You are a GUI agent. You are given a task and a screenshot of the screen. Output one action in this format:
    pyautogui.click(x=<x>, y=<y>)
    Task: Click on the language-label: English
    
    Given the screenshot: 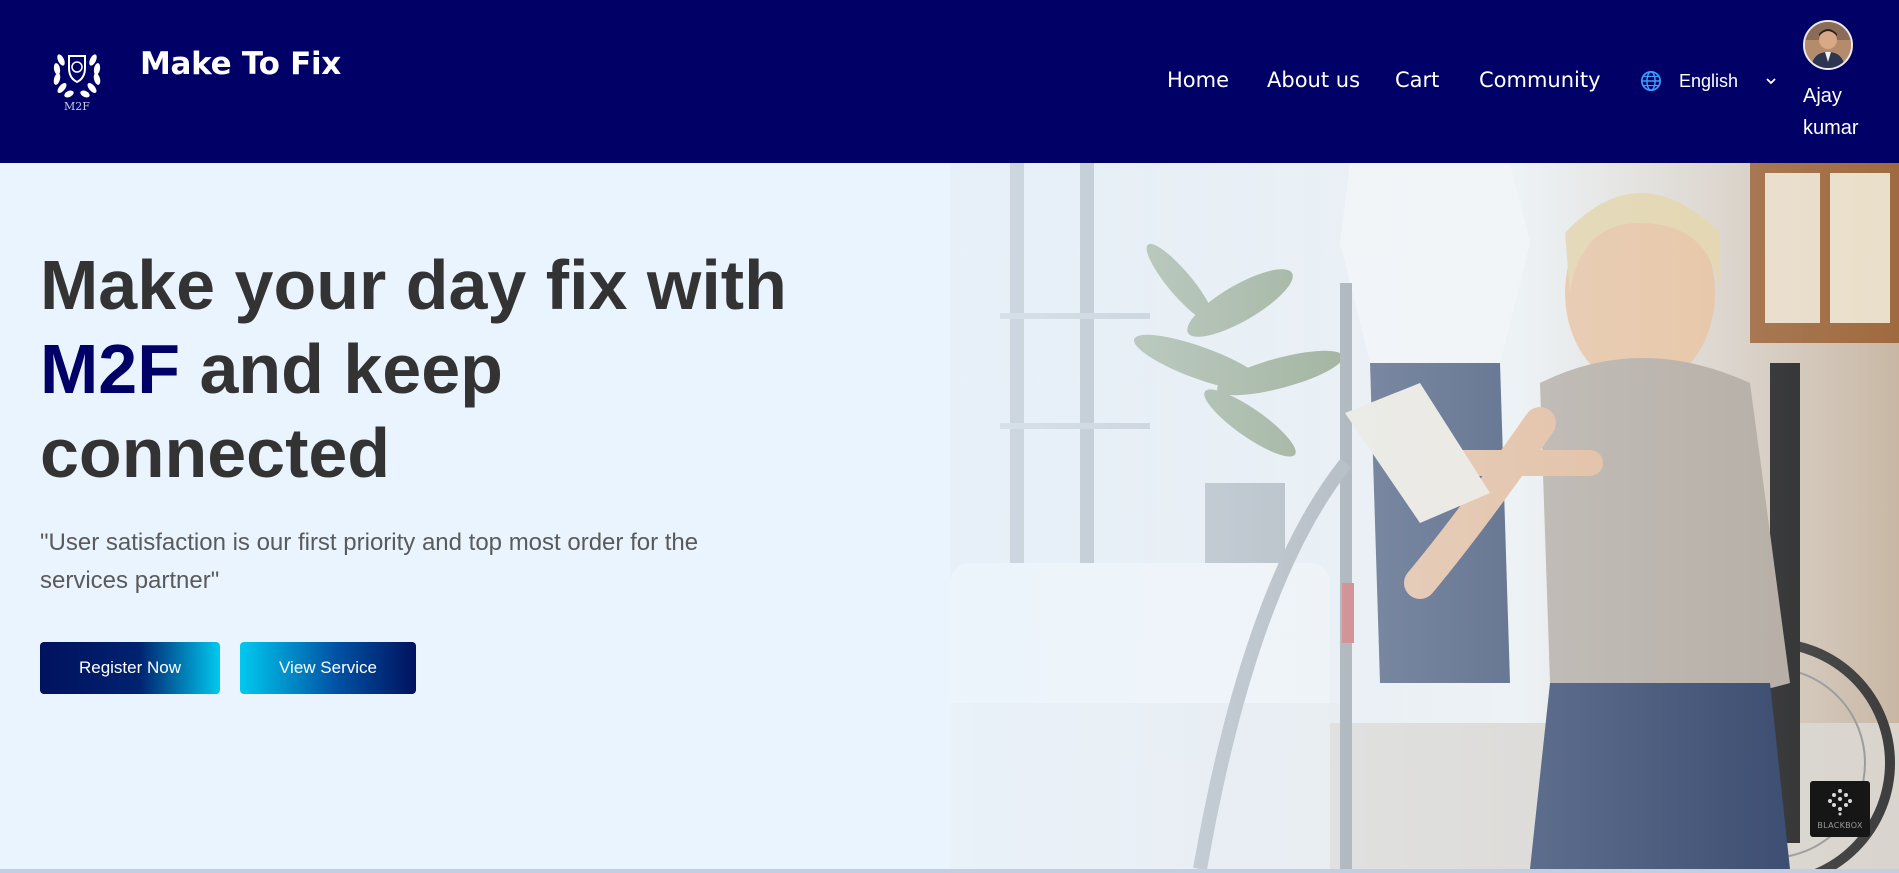 What is the action you would take?
    pyautogui.click(x=1709, y=80)
    